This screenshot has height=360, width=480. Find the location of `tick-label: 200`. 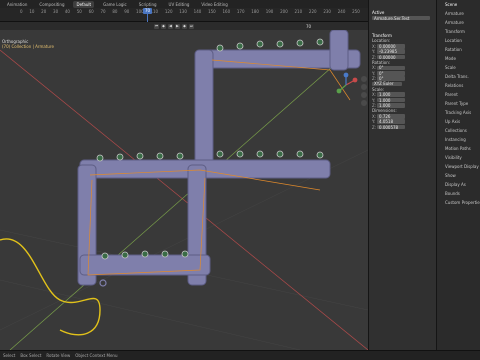

tick-label: 200 is located at coordinates (284, 11).